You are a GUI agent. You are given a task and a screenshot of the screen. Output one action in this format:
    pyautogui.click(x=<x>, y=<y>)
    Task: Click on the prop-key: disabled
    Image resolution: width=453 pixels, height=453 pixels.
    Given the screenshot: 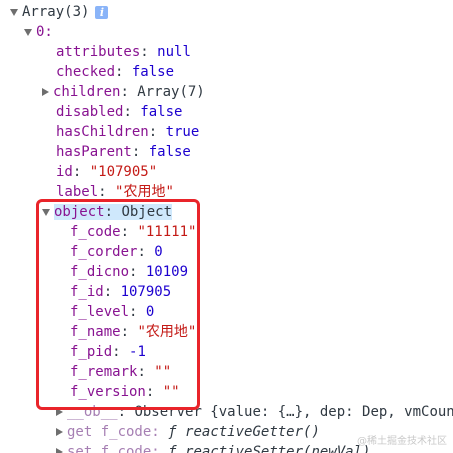 What is the action you would take?
    pyautogui.click(x=90, y=112)
    